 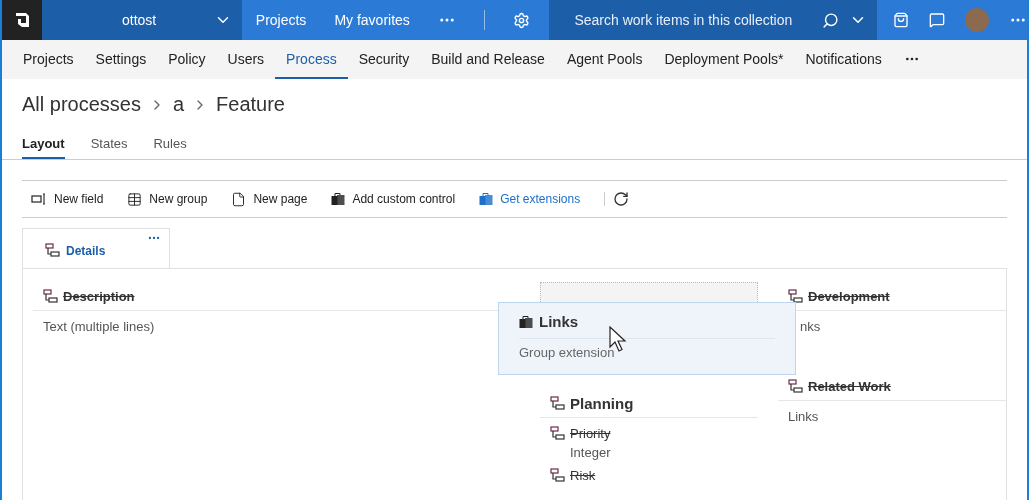 I want to click on page-tab: Details, so click(x=96, y=248).